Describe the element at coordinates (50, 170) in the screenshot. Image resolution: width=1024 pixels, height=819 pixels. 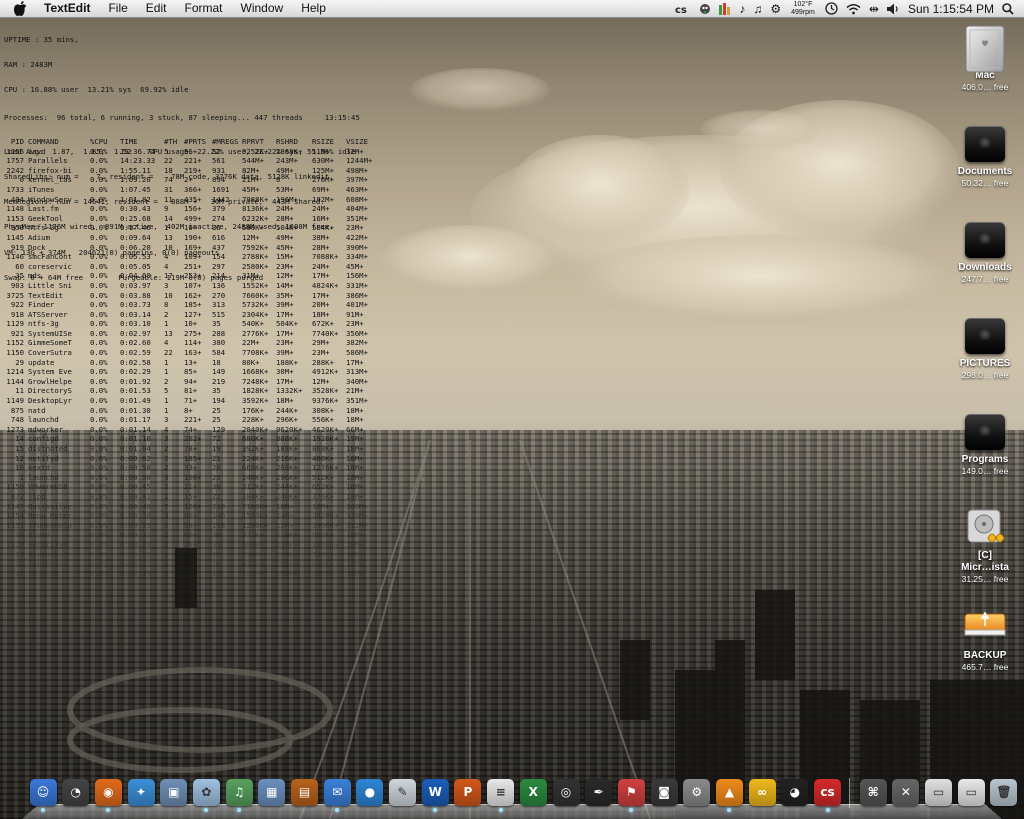
I see `process-cell: firefox-bi` at that location.